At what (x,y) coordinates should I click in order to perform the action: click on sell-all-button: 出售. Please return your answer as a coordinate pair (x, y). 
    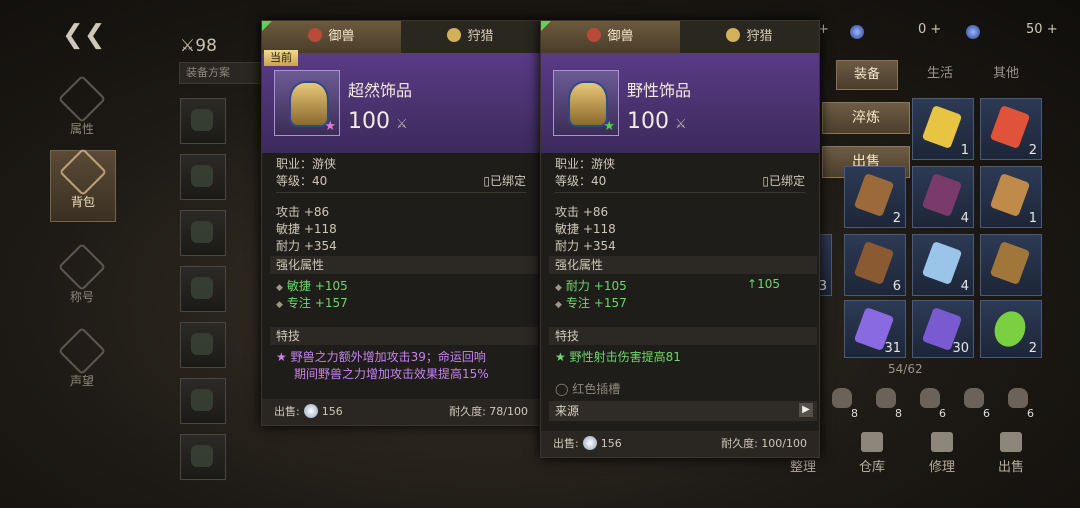
    Looking at the image, I should click on (1011, 453).